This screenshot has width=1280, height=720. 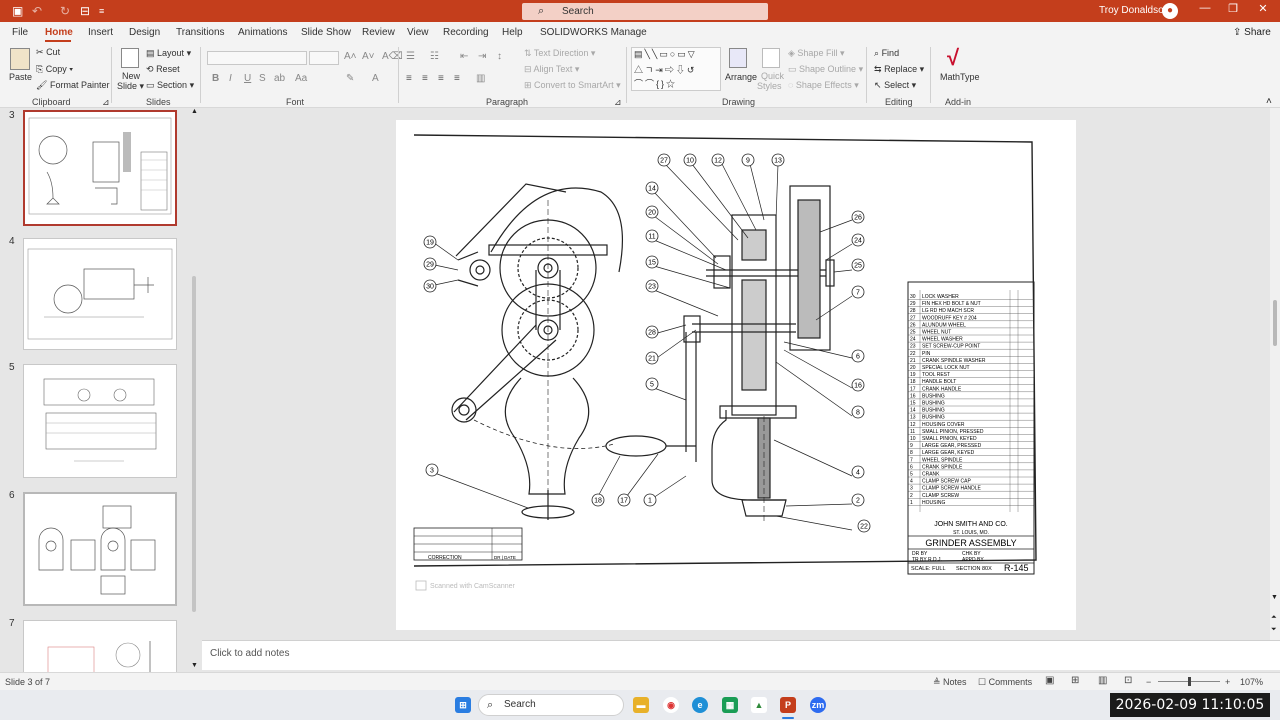 What do you see at coordinates (788, 705) in the screenshot?
I see `powerpoint-icon: P` at bounding box center [788, 705].